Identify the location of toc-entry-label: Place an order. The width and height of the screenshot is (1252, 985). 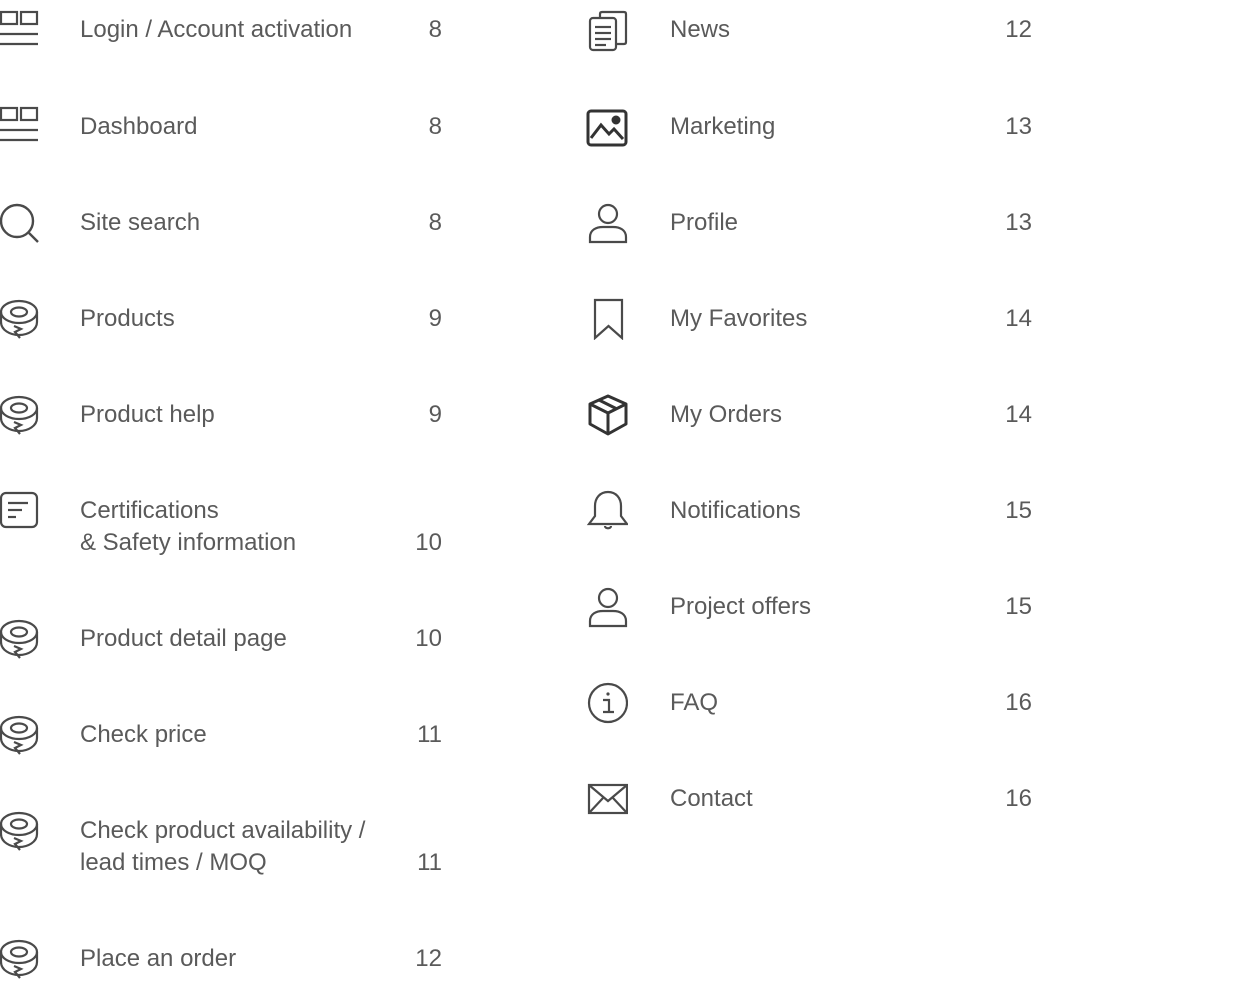
(158, 958).